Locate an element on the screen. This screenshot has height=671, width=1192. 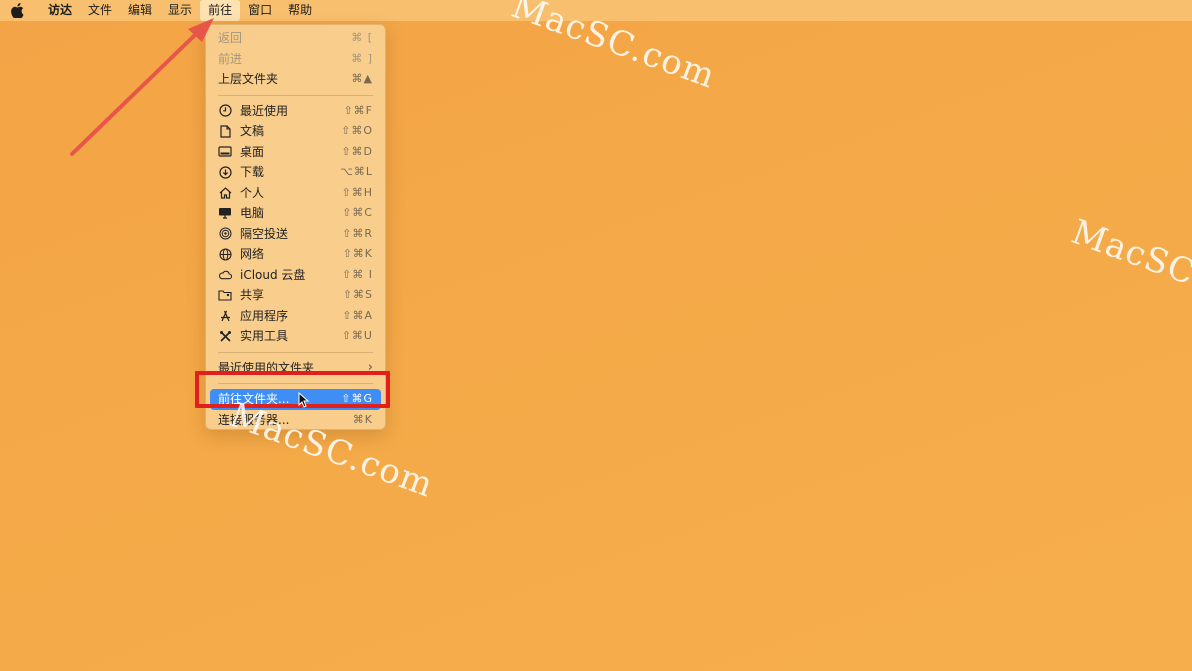
menu-item-label: 应用程序 is located at coordinates (264, 315).